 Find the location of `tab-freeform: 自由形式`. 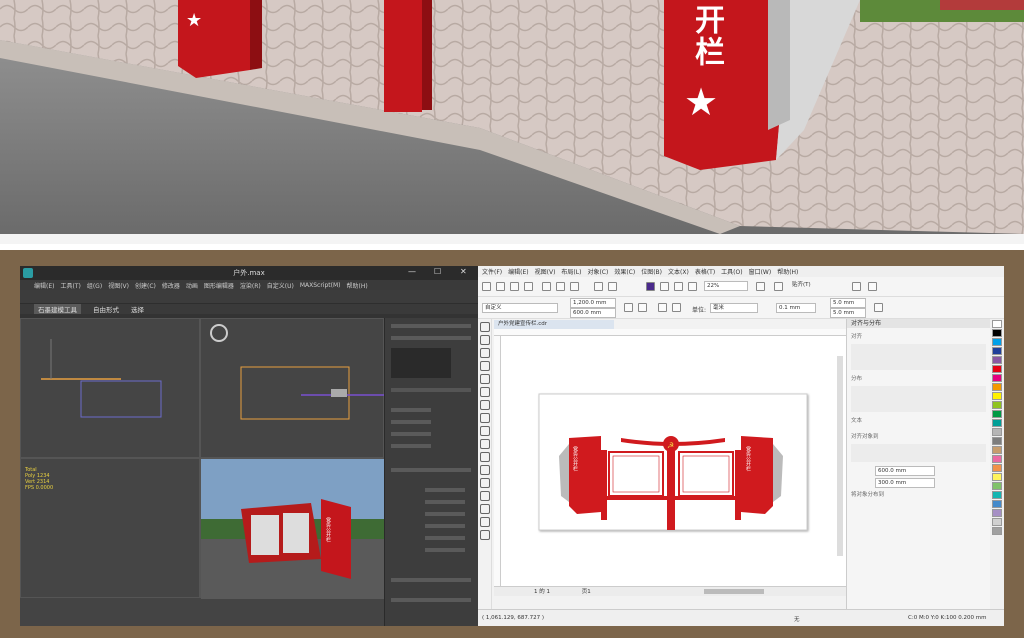

tab-freeform: 自由形式 is located at coordinates (106, 309).